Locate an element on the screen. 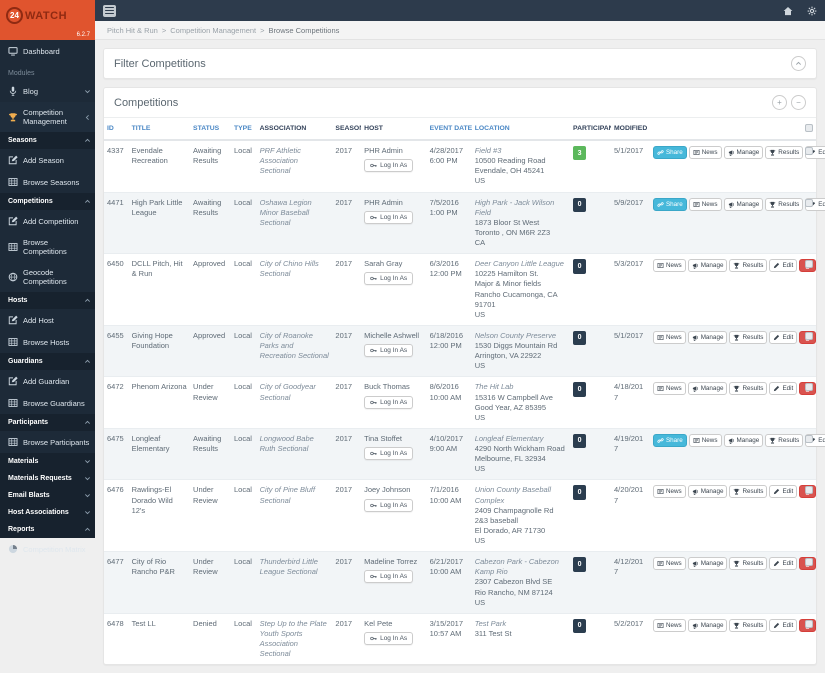  sidebar-item-browse-seasons: Browse Seasons is located at coordinates (47, 182).